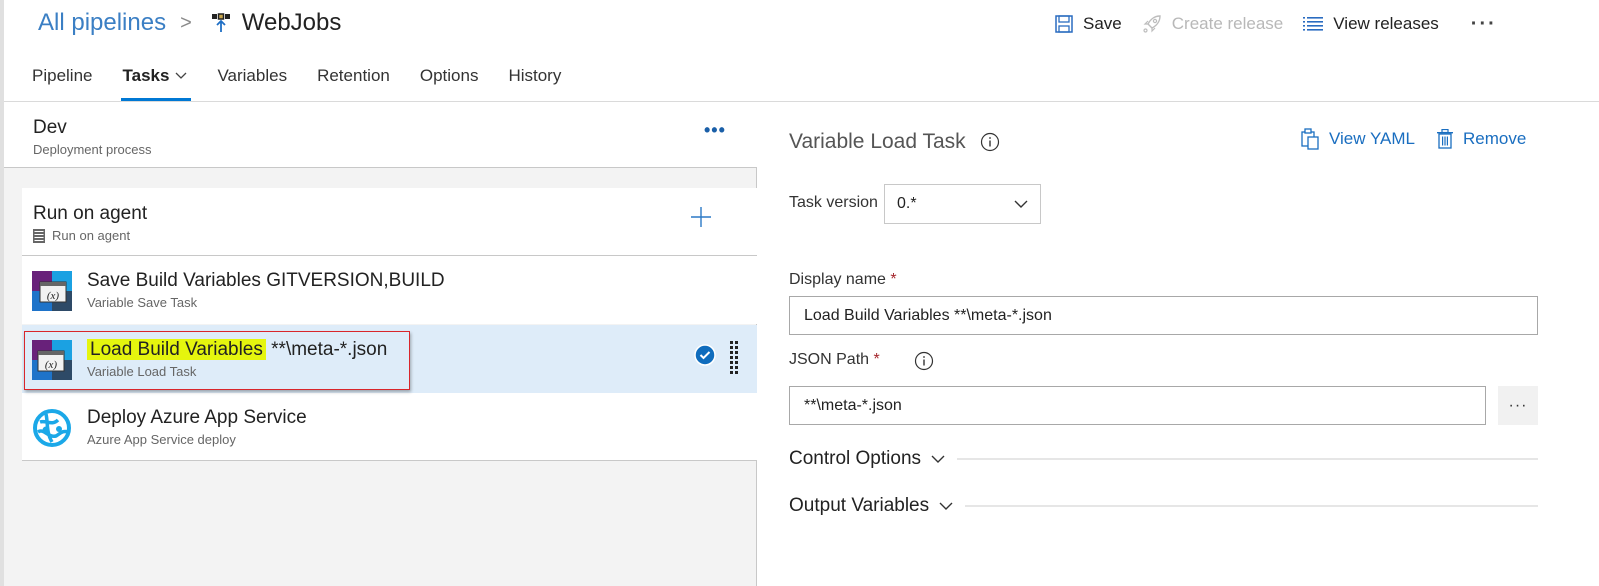 Image resolution: width=1599 pixels, height=586 pixels. I want to click on agent-job-subtitle-text: Run on agent, so click(91, 235).